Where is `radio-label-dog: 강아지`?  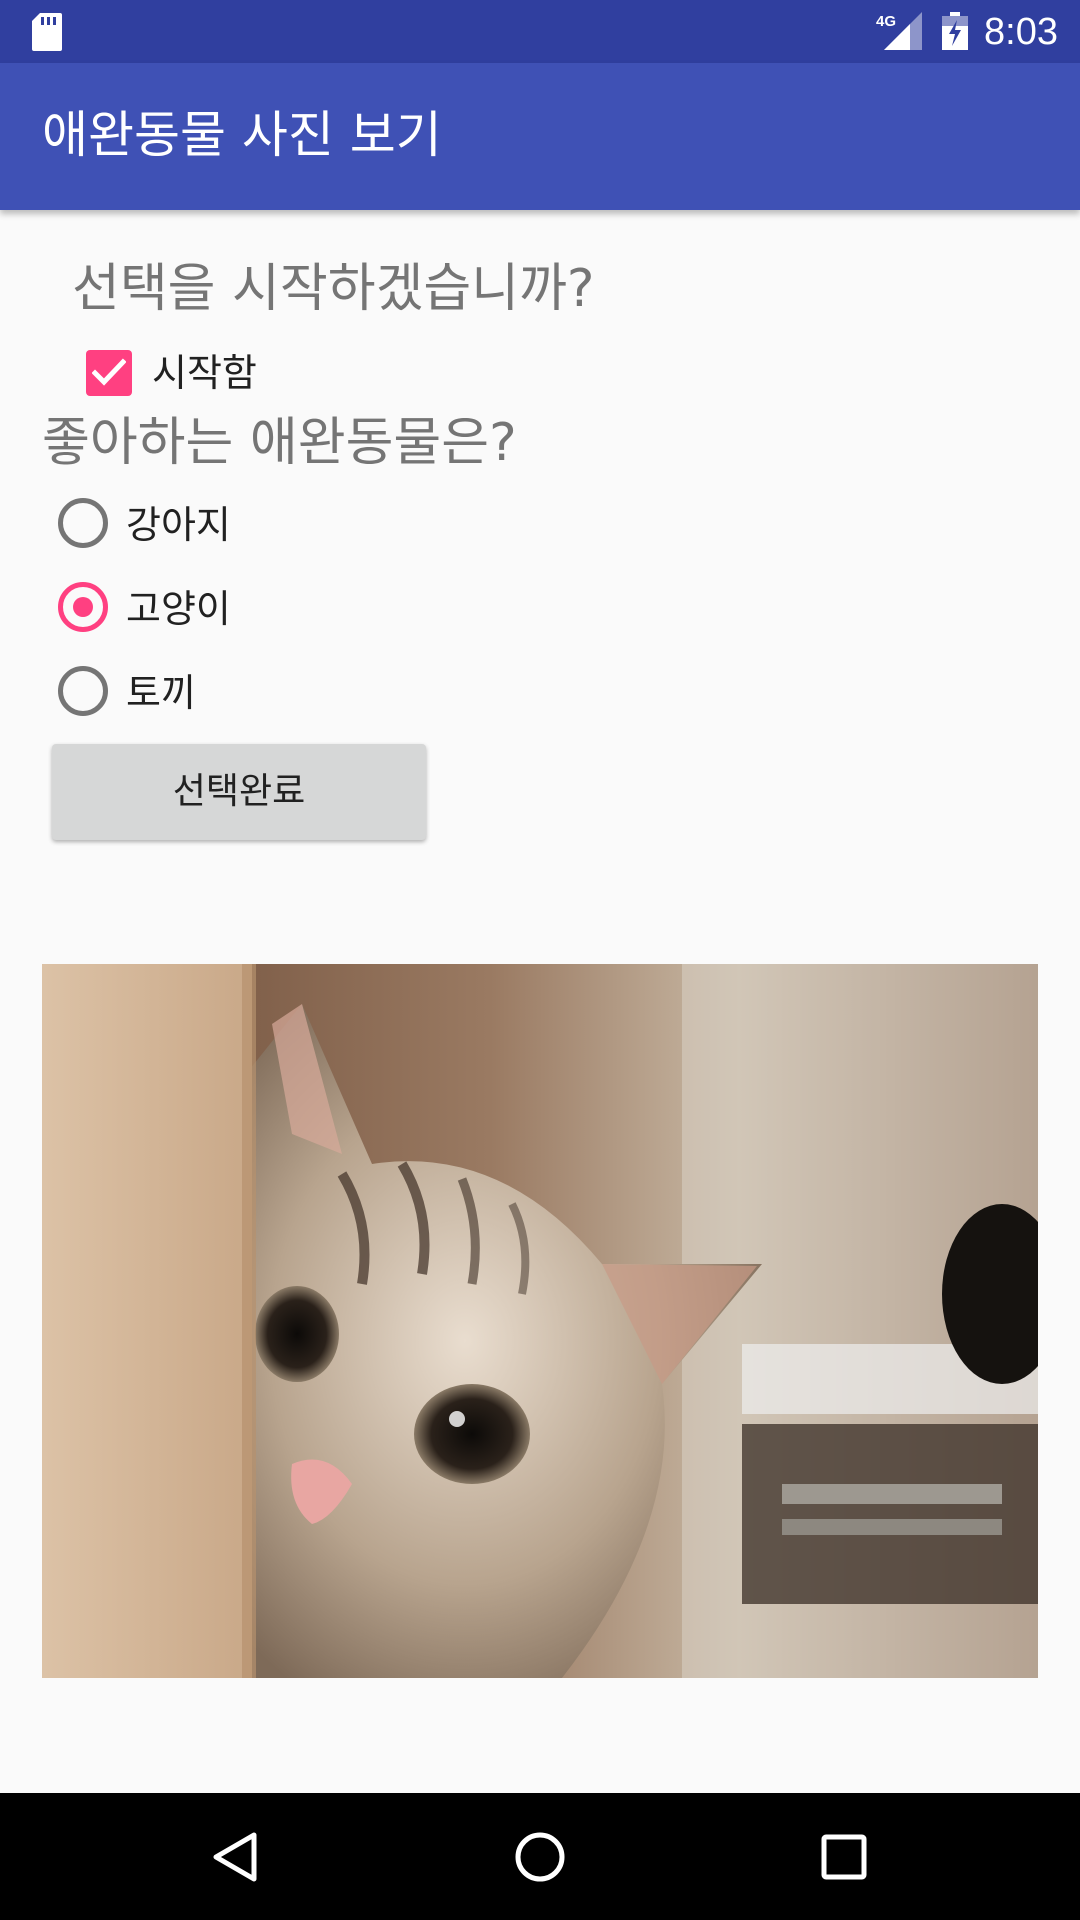 radio-label-dog: 강아지 is located at coordinates (178, 525).